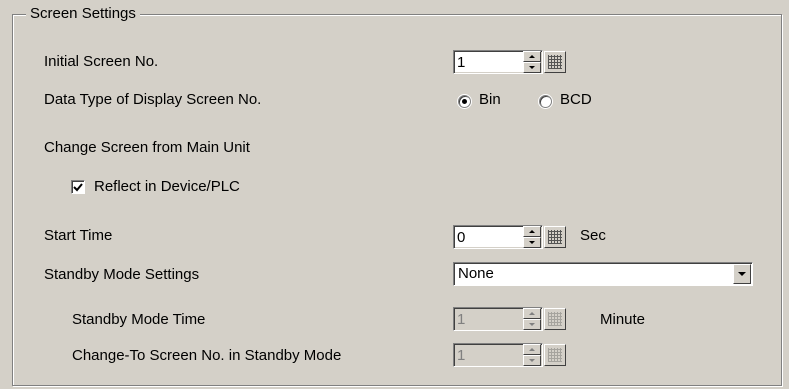 The height and width of the screenshot is (389, 789). What do you see at coordinates (207, 355) in the screenshot?
I see `change-to-screen-label: Change-To Screen No. in Standby Mode` at bounding box center [207, 355].